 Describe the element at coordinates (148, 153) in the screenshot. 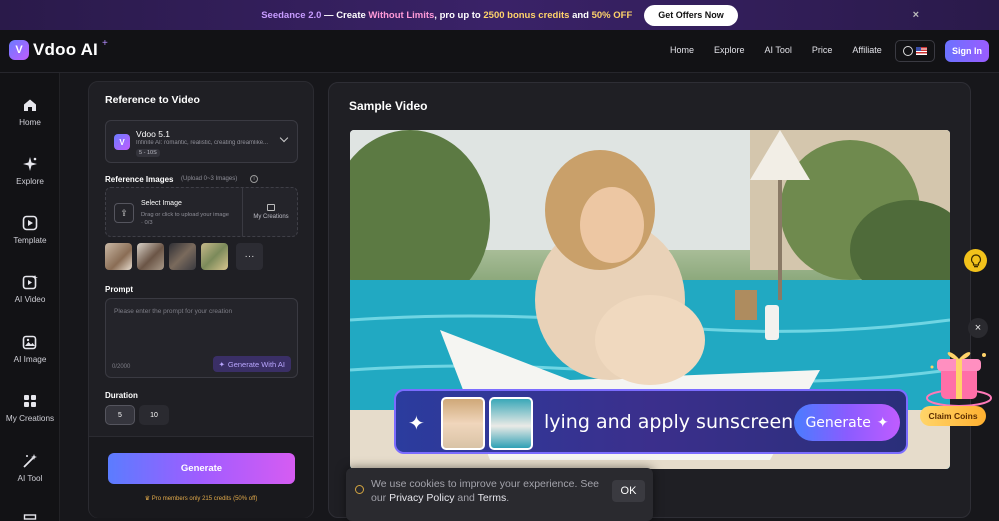

I see `model-duration-badge: 5 - 10S` at that location.